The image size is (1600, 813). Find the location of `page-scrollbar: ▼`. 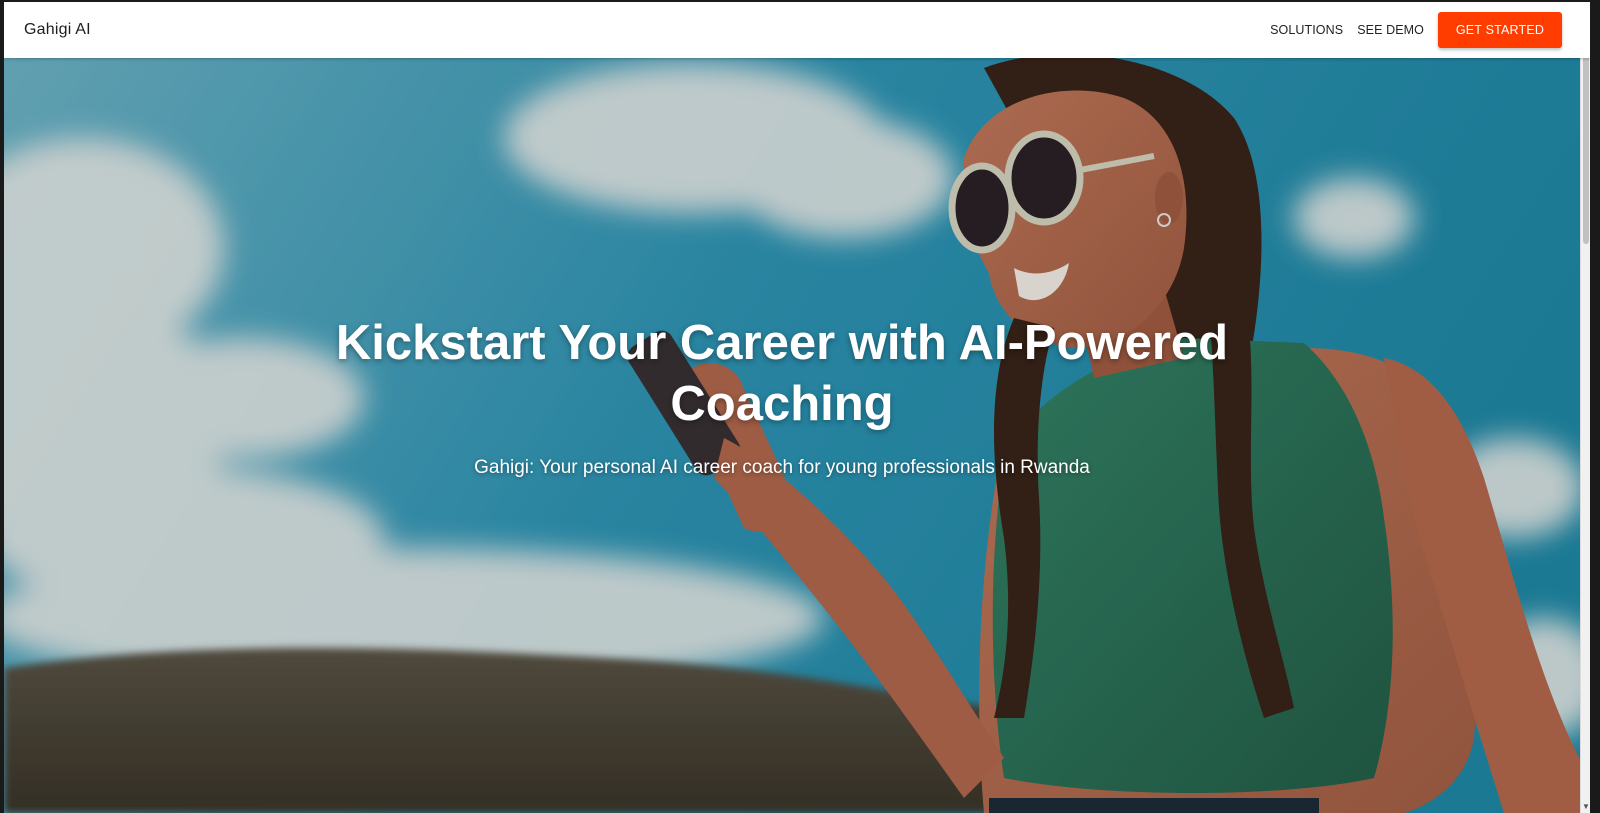

page-scrollbar: ▼ is located at coordinates (1585, 407).